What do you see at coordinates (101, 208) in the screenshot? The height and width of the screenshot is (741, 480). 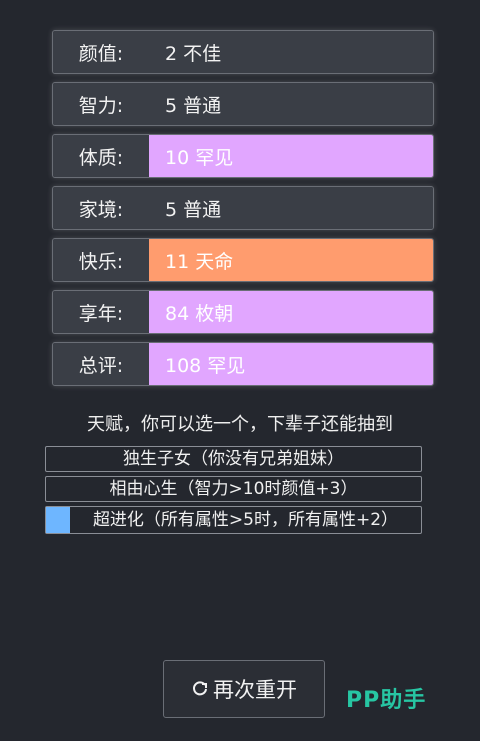 I see `stat-label: 家境:` at bounding box center [101, 208].